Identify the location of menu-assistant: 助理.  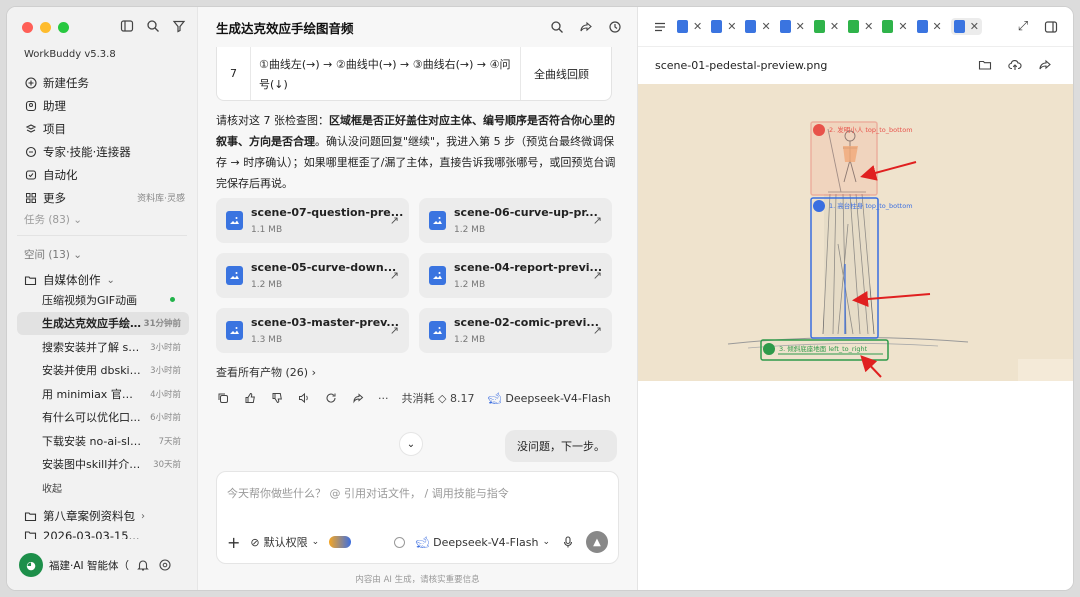
(103, 105).